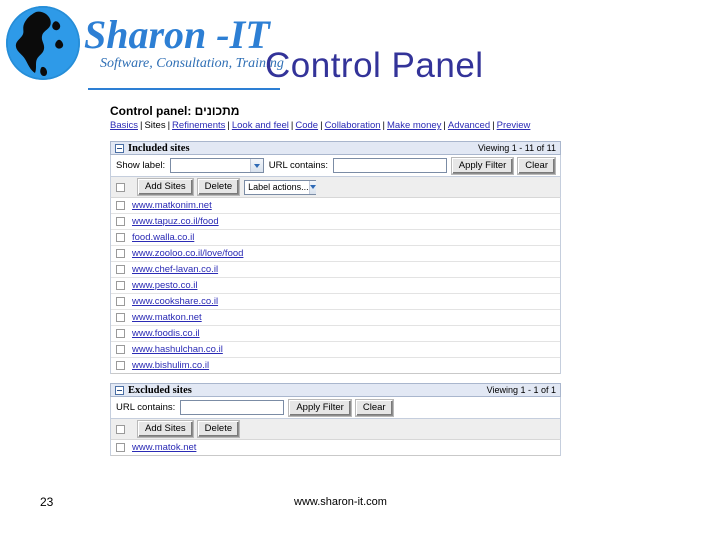  What do you see at coordinates (335, 206) in the screenshot?
I see `site-row: www.matkonim.net` at bounding box center [335, 206].